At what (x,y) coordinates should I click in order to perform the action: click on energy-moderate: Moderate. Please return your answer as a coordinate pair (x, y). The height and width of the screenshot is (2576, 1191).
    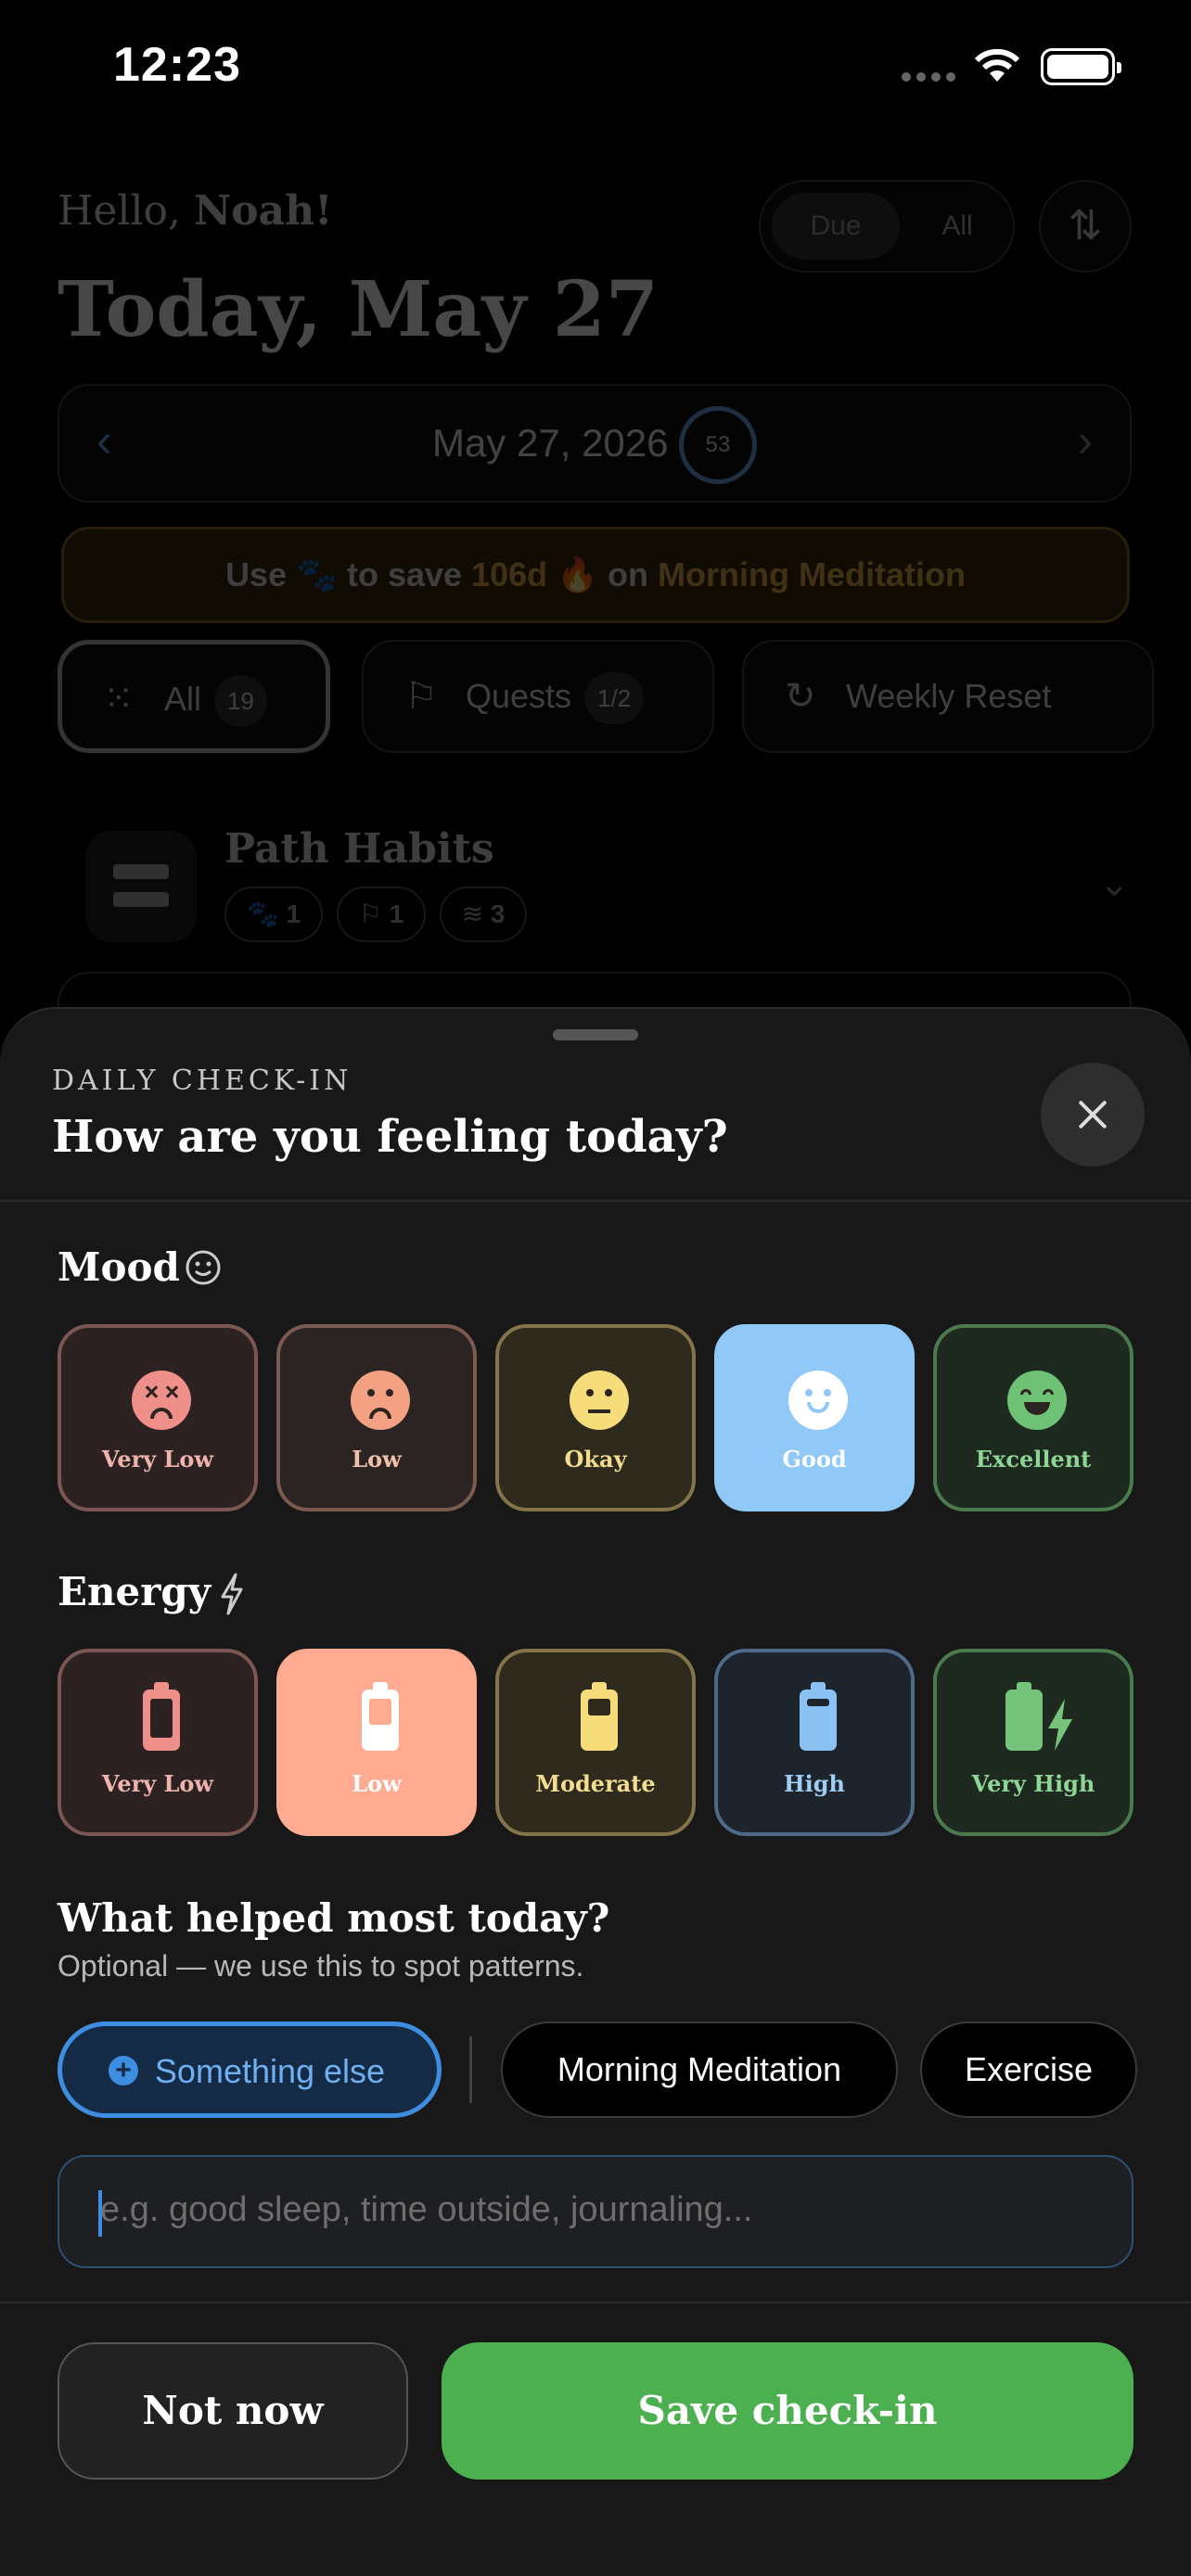
    Looking at the image, I should click on (595, 1742).